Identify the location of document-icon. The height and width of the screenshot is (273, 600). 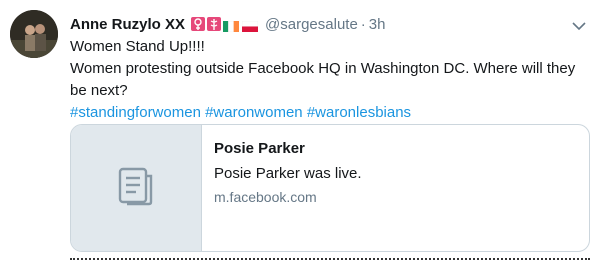
(136, 188).